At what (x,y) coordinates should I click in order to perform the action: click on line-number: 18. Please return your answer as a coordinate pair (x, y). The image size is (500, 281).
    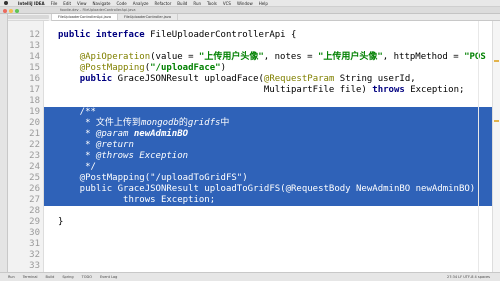
    Looking at the image, I should click on (34, 101).